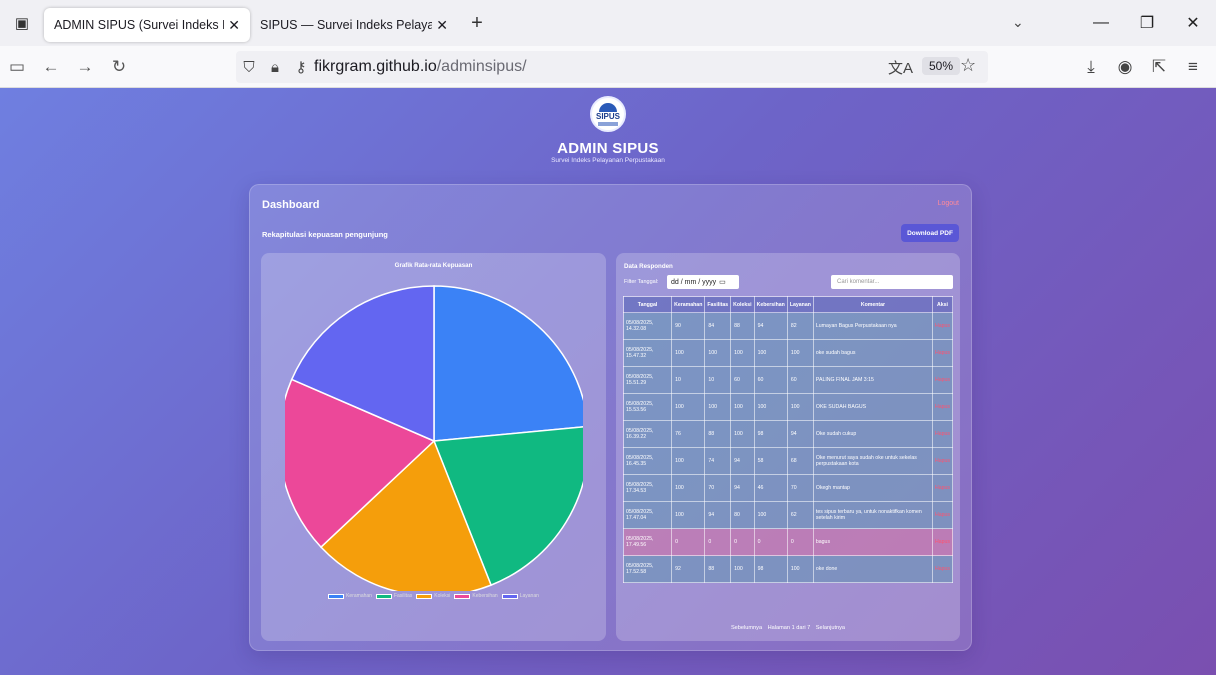  I want to click on legend-item-koleksi: Koleksi, so click(433, 596).